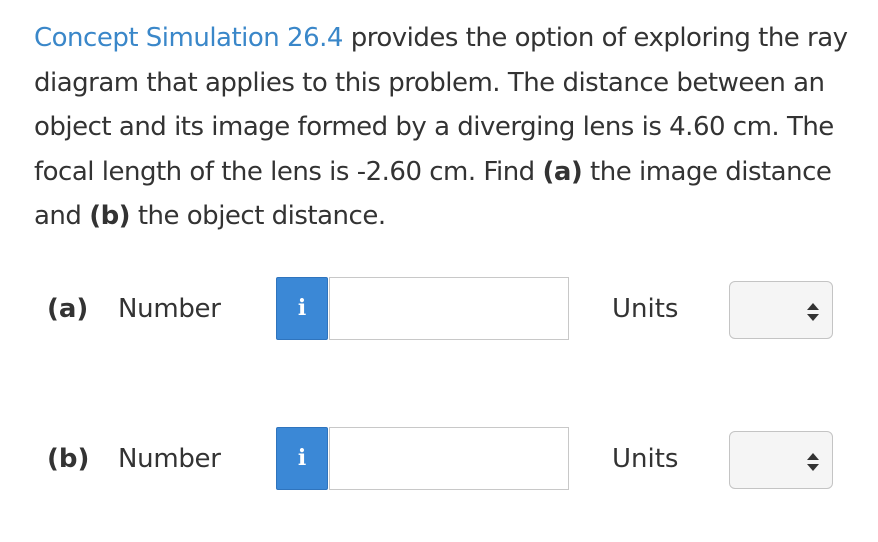 Image resolution: width=878 pixels, height=542 pixels. Describe the element at coordinates (169, 309) in the screenshot. I see `number-label-a: Number` at that location.